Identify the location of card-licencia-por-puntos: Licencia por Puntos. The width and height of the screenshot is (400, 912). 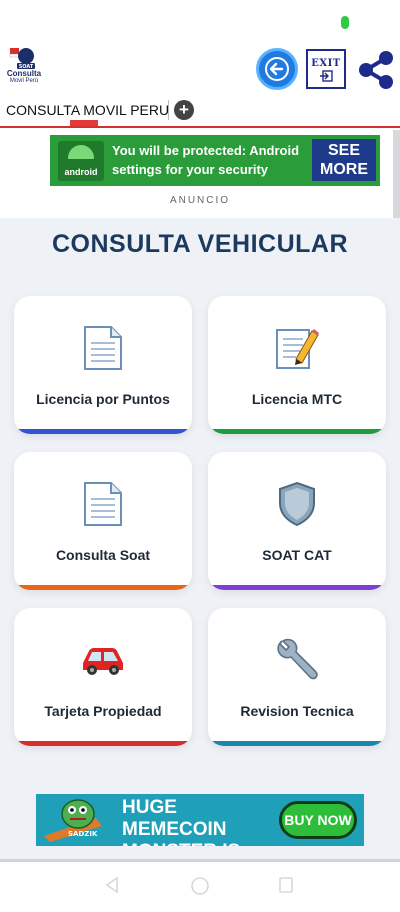
(103, 365).